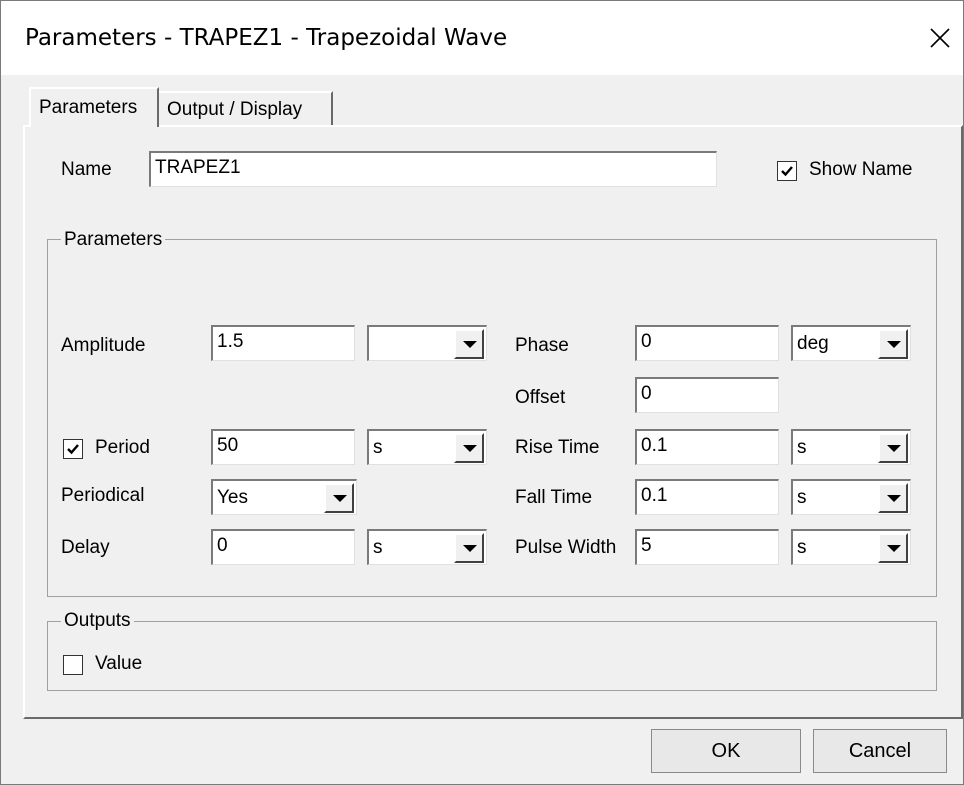  I want to click on periodical-value: Yes, so click(232, 497).